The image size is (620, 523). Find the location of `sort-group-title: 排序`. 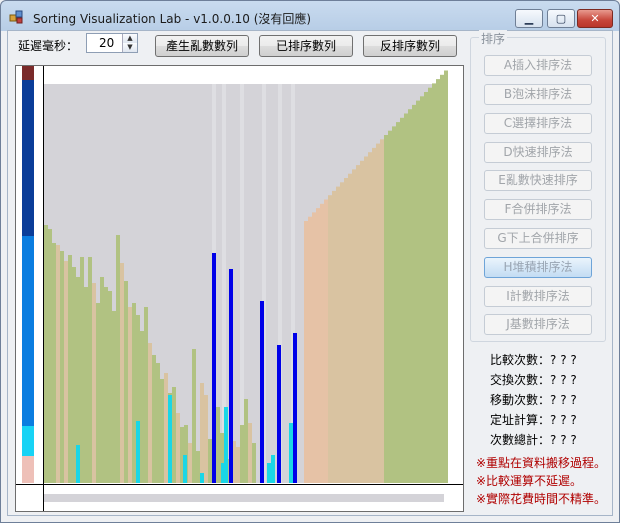

sort-group-title: 排序 is located at coordinates (493, 38).